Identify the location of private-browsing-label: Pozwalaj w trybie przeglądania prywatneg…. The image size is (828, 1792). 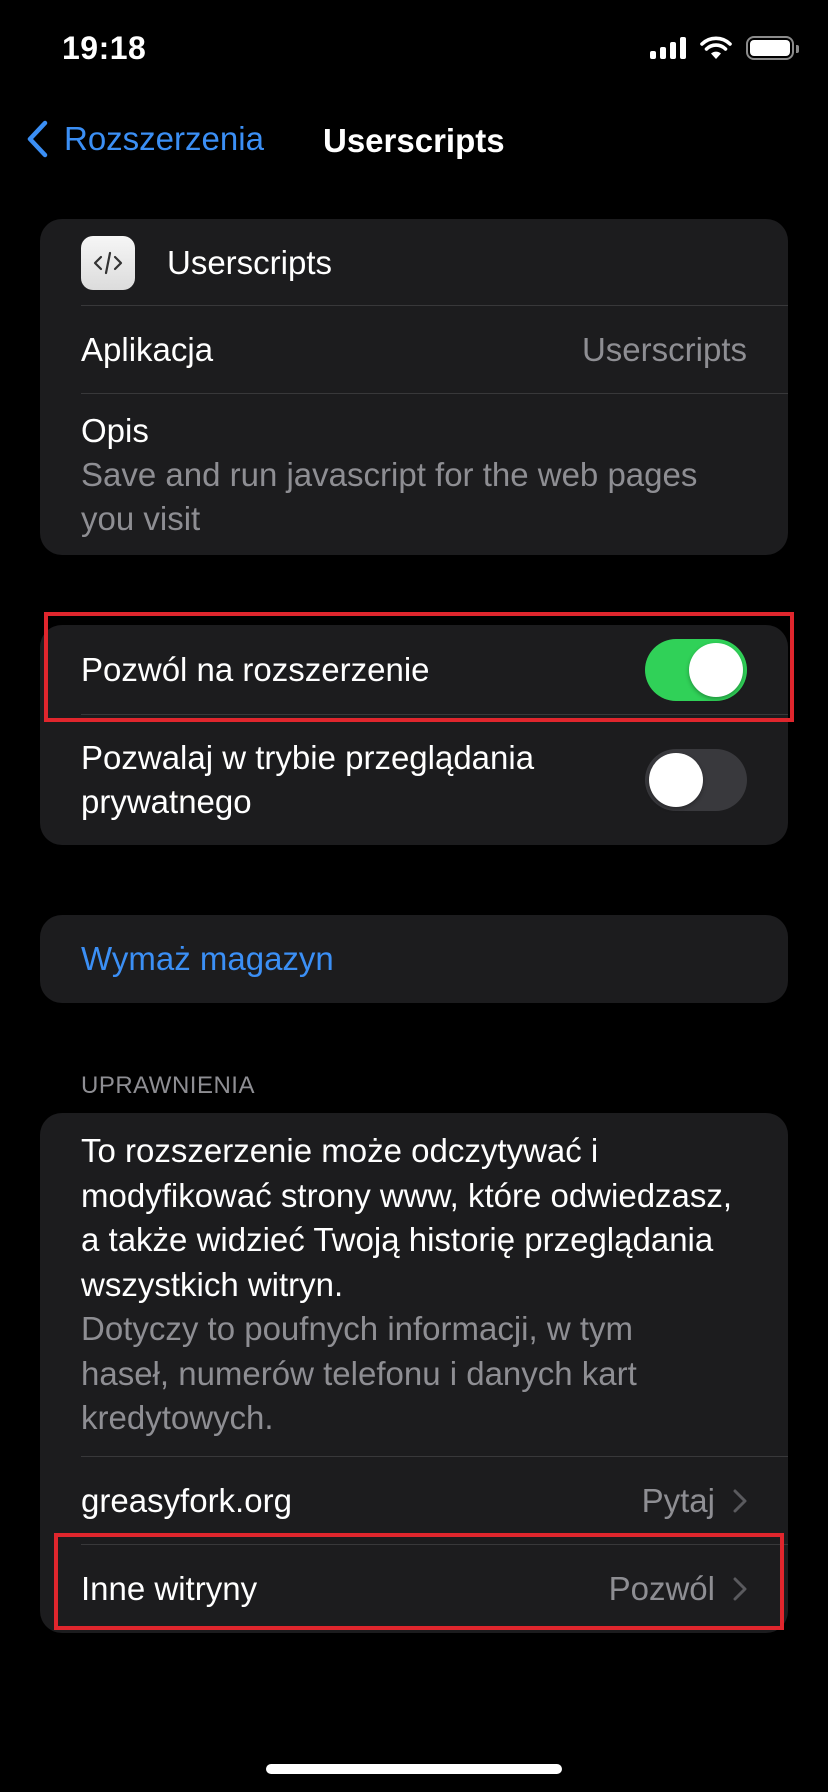
(308, 779).